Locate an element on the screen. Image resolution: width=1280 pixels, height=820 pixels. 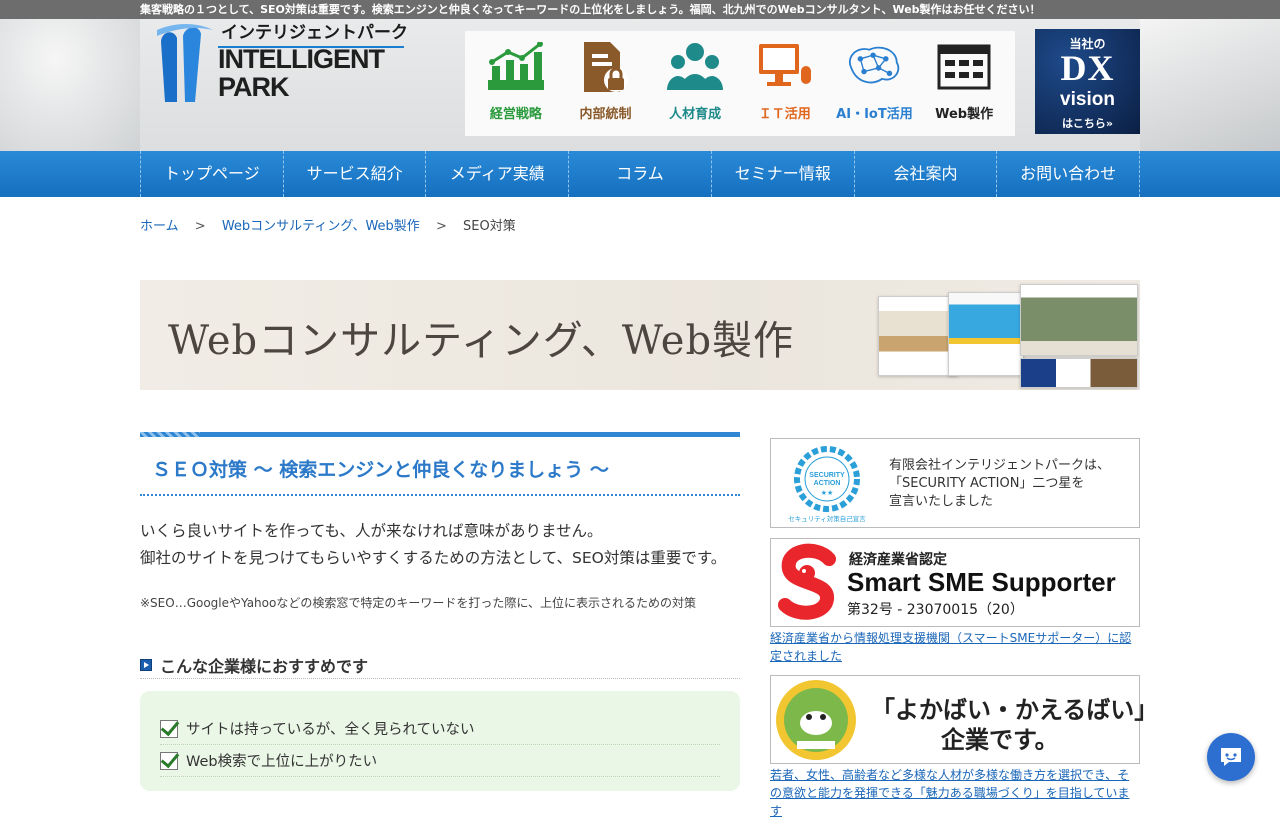
sme-certification-label: 経済産業省認定 is located at coordinates (898, 560).